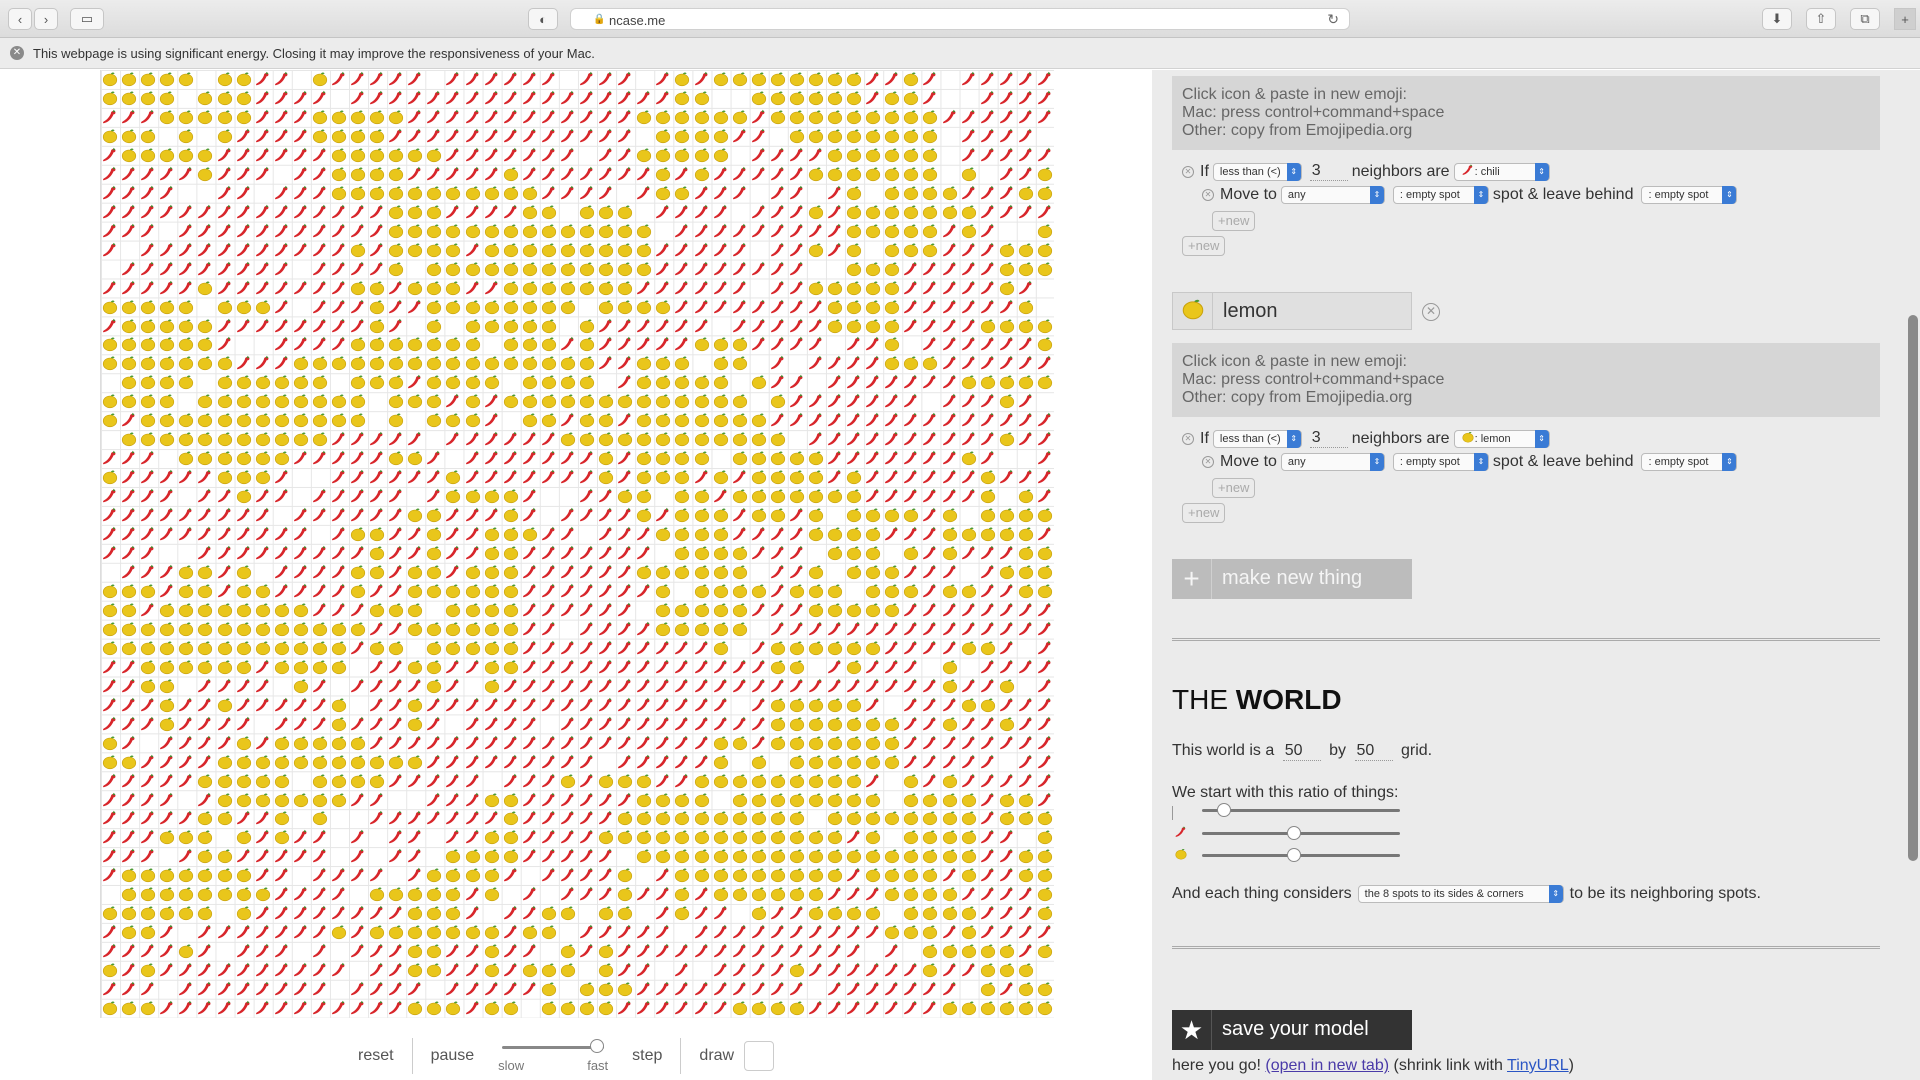 The width and height of the screenshot is (1920, 1080). I want to click on step-button: step, so click(647, 1056).